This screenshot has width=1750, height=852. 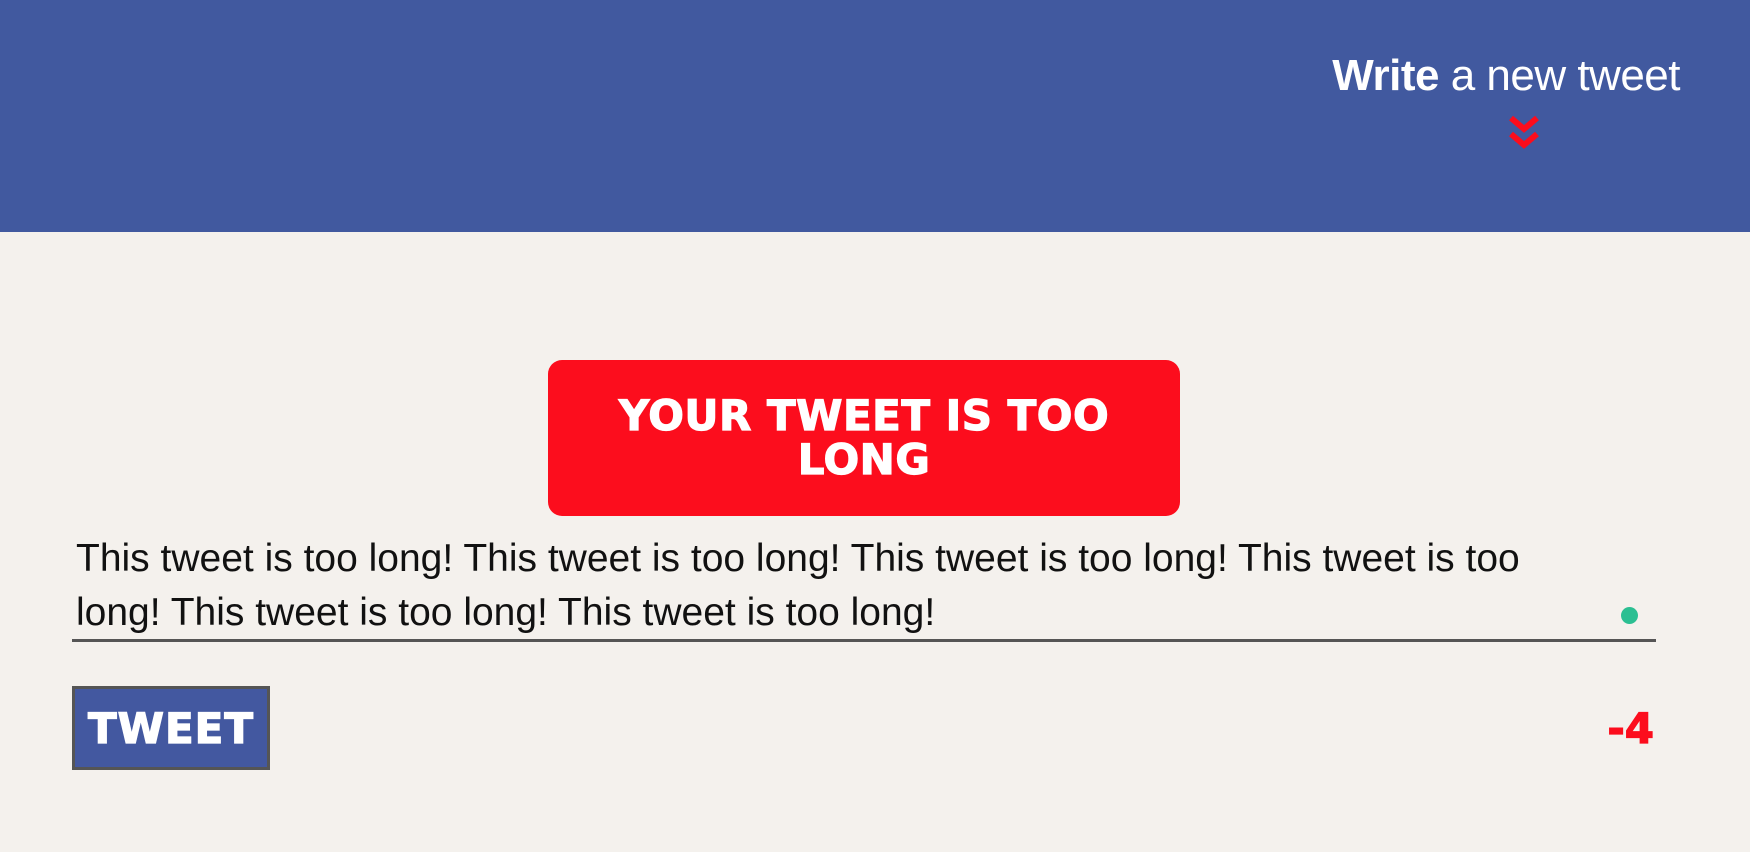 What do you see at coordinates (1629, 615) in the screenshot?
I see `status-dot-icon` at bounding box center [1629, 615].